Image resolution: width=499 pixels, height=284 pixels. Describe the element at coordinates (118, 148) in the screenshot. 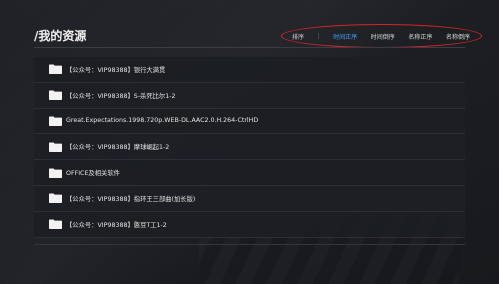

I see `file-name: 【公众号：VIP98388】摩球崛起1-2` at that location.